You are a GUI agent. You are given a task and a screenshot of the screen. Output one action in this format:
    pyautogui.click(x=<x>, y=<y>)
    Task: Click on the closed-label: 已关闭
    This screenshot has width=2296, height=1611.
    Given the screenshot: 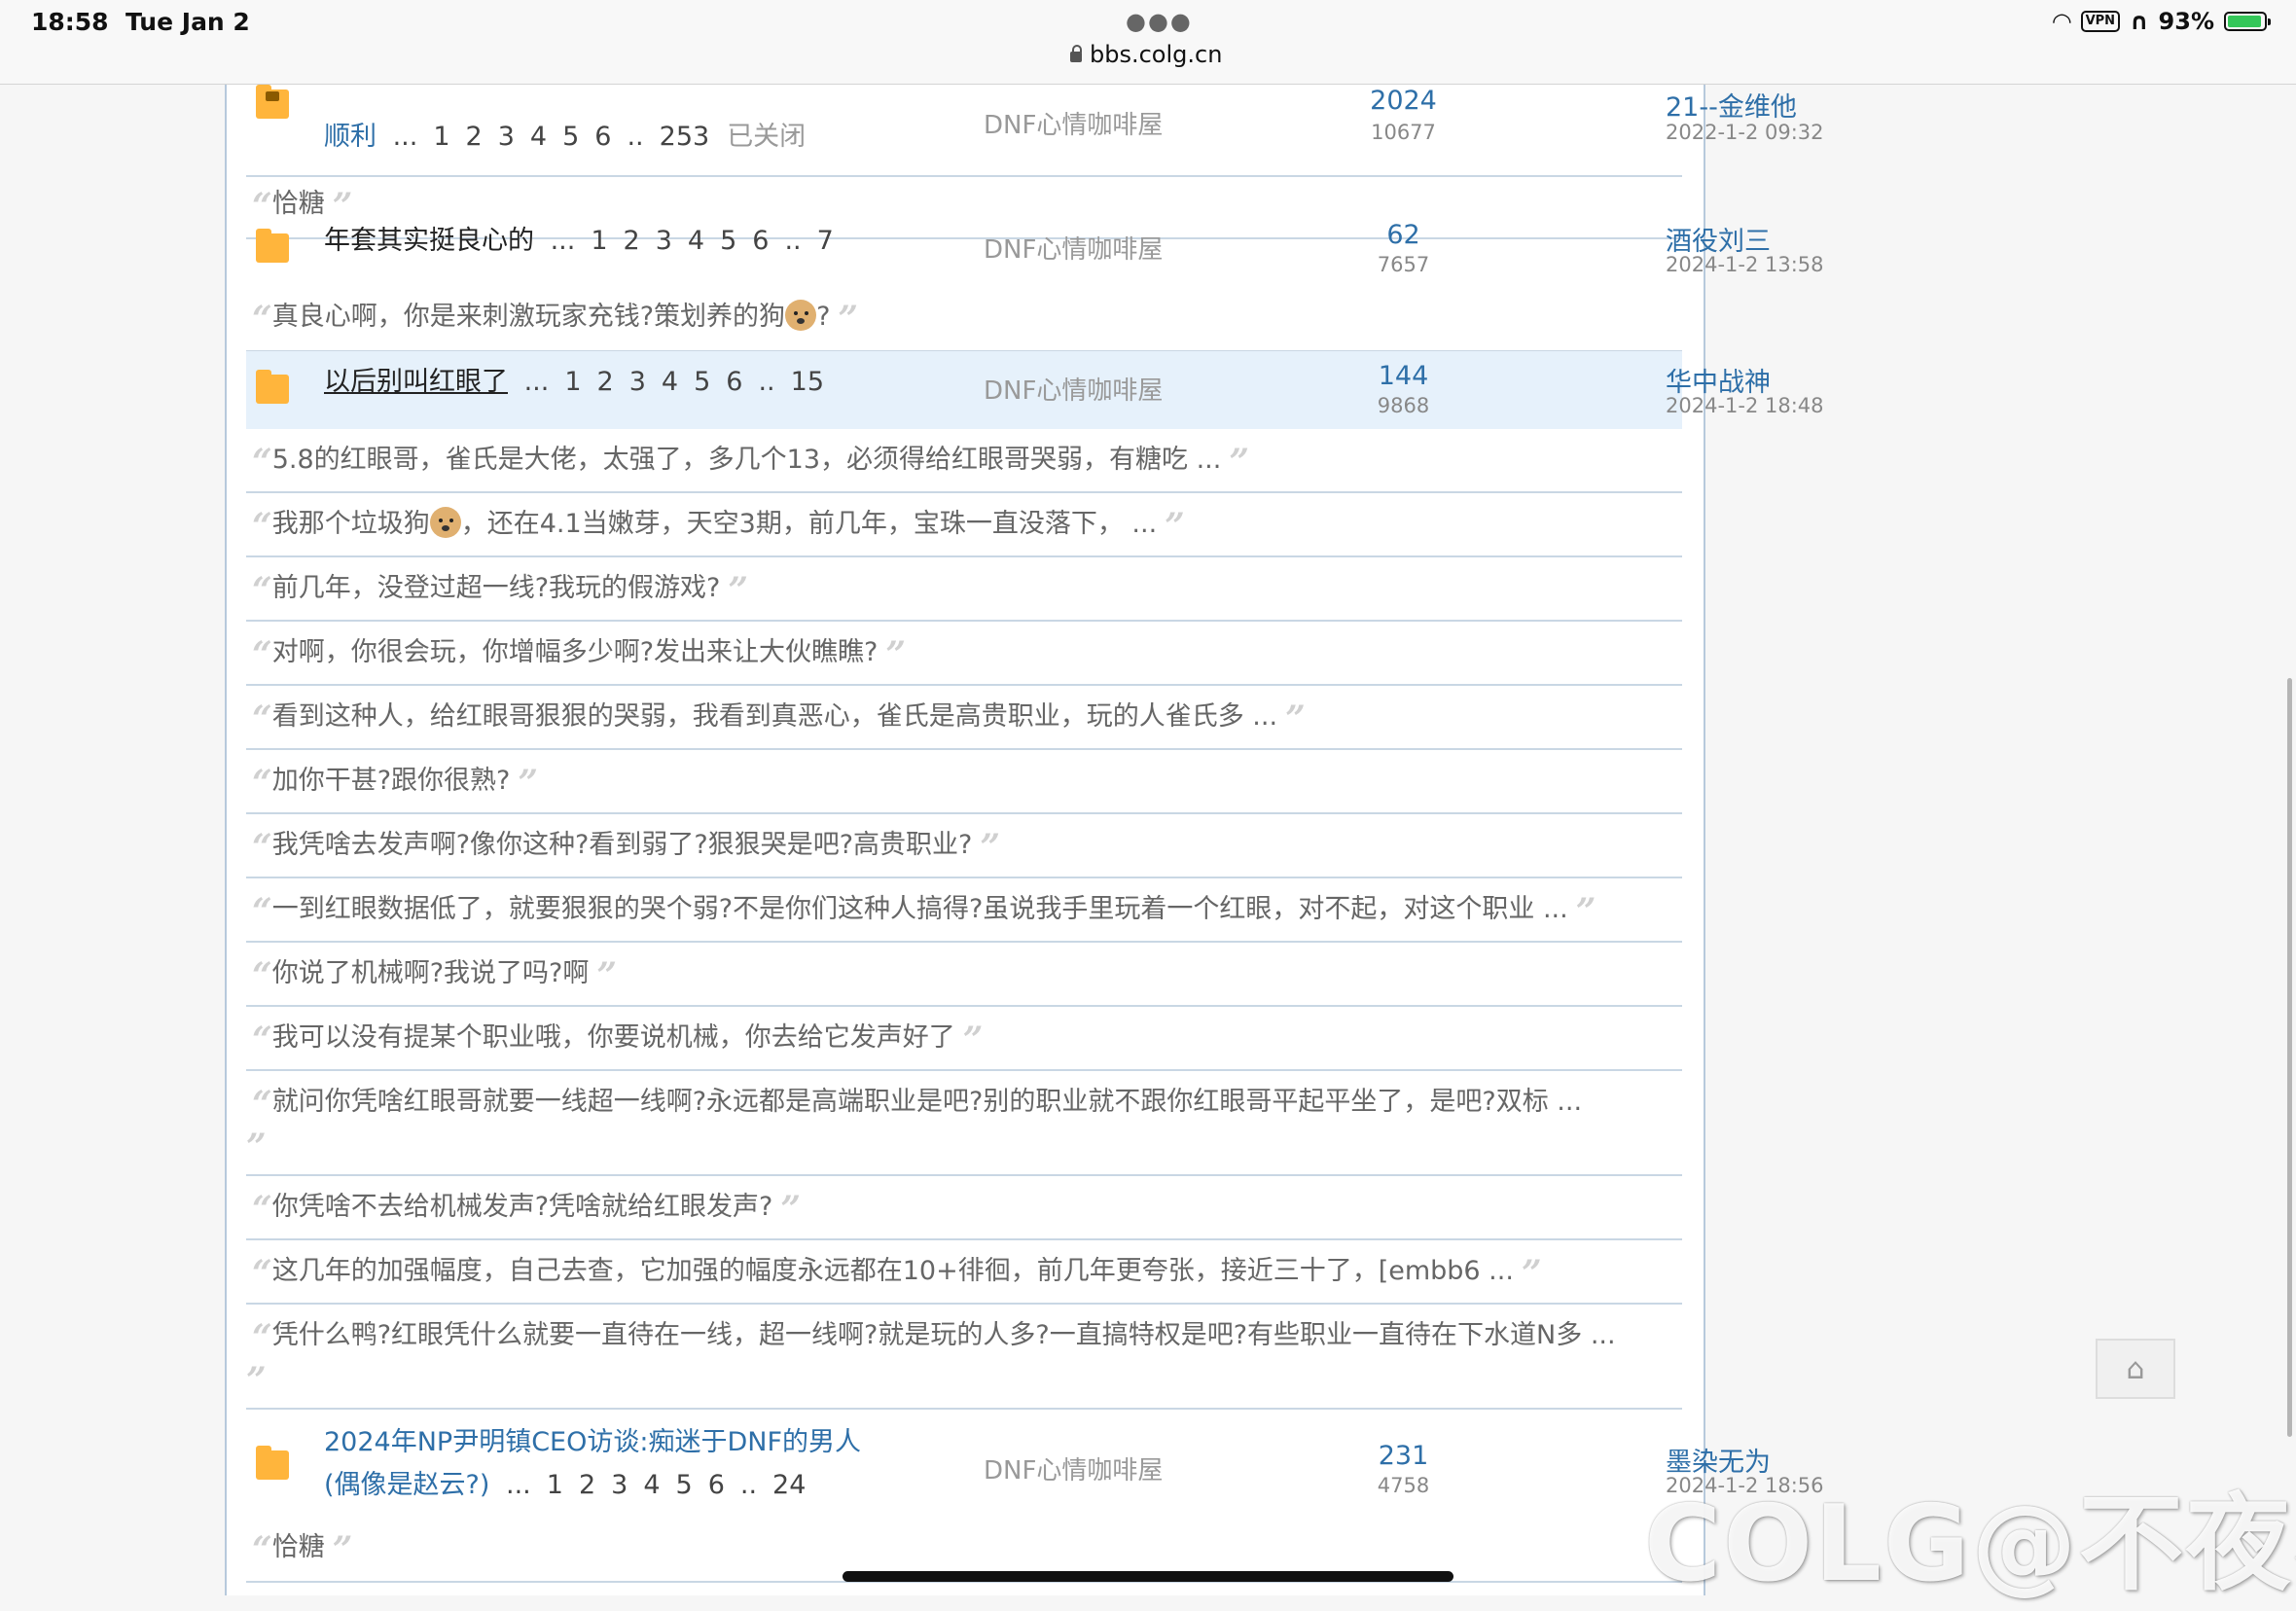 What is the action you would take?
    pyautogui.click(x=767, y=137)
    